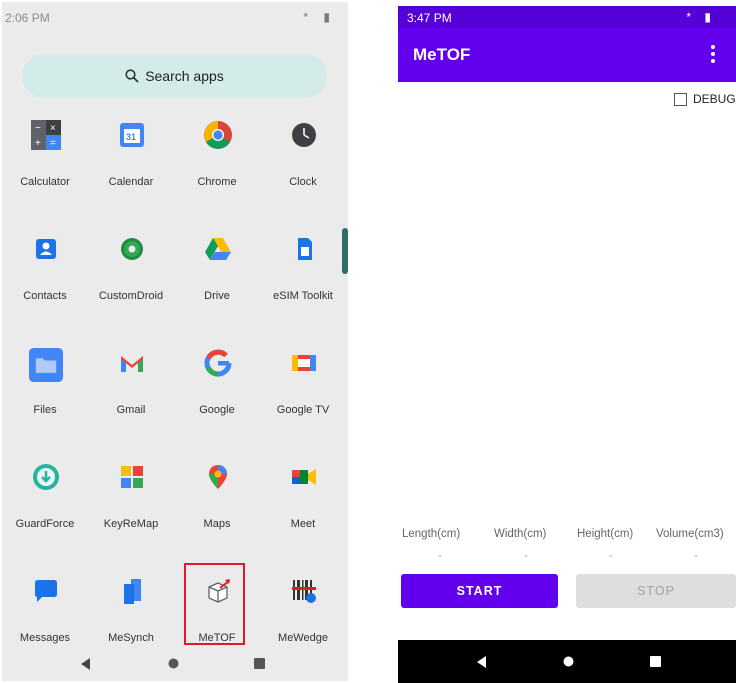  Describe the element at coordinates (217, 166) in the screenshot. I see `app-chrome: Chrome` at that location.